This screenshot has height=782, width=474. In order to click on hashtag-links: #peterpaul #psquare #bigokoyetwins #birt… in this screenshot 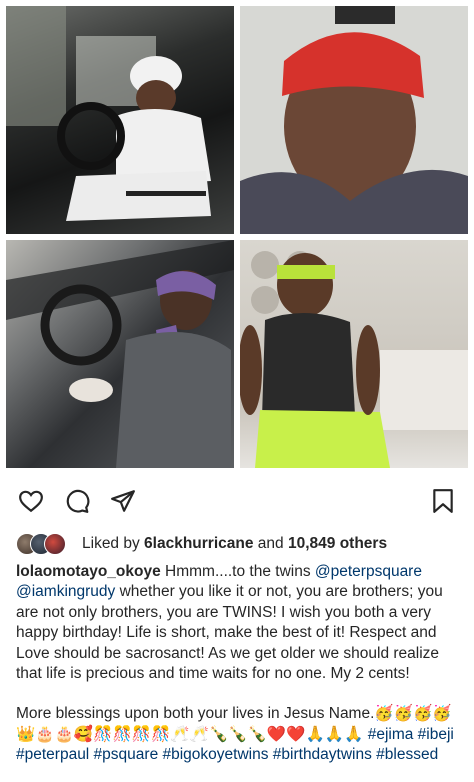, I will do `click(227, 754)`.